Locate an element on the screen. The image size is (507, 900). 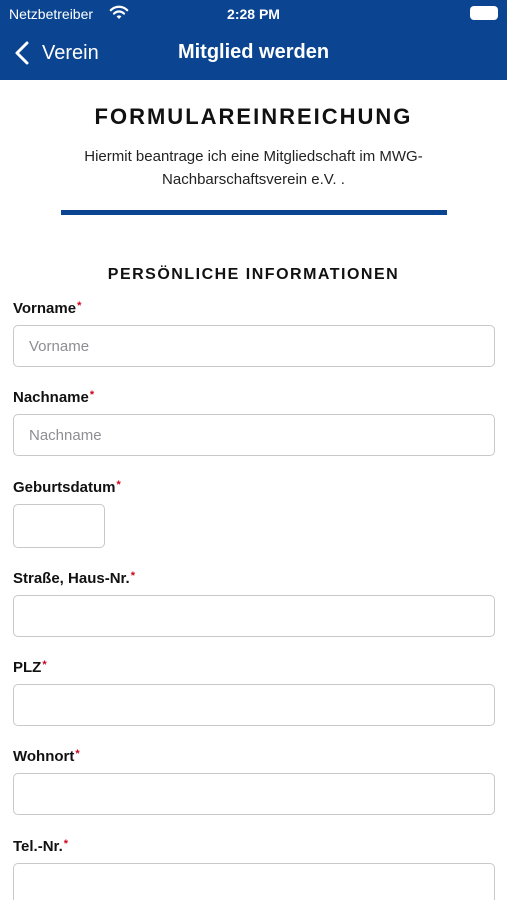
strasse-input is located at coordinates (254, 616).